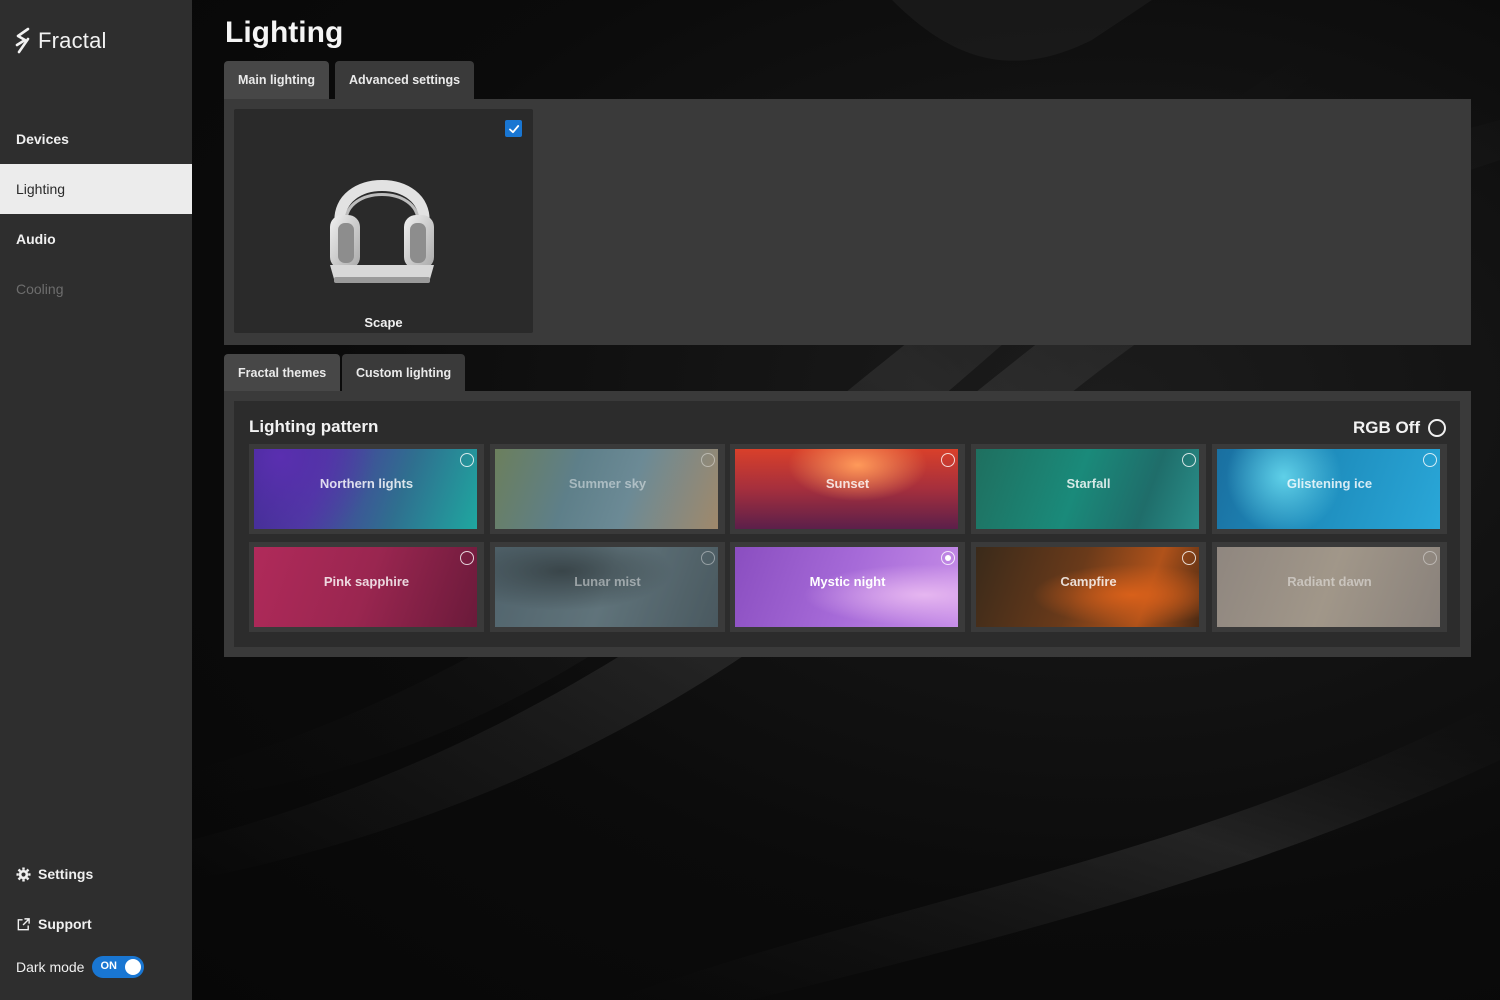  I want to click on theme-sunset: Sunset, so click(847, 489).